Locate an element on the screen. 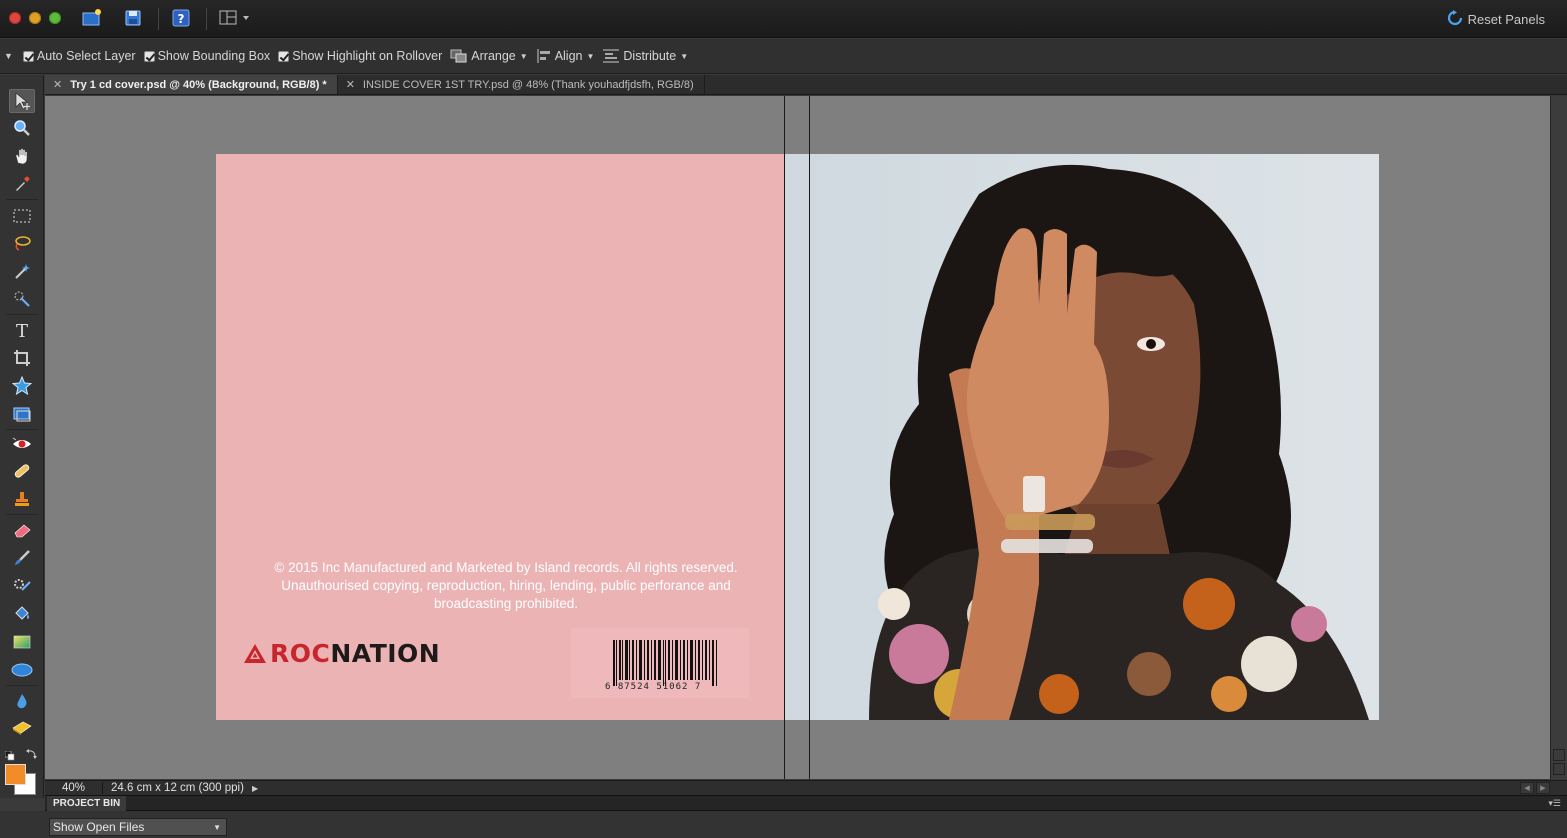 The image size is (1567, 838). magic-wand-icon is located at coordinates (22, 271).